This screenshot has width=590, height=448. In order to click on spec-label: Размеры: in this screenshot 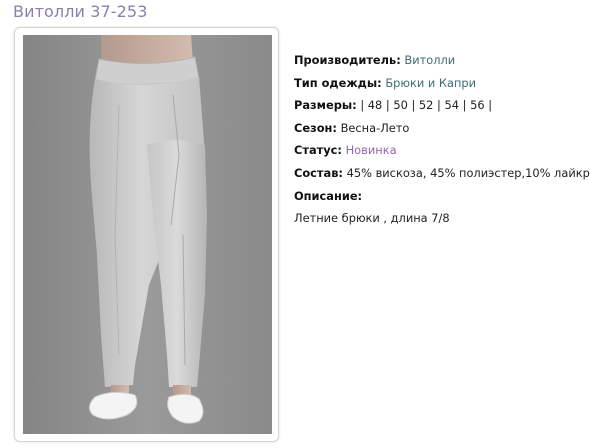, I will do `click(325, 105)`.